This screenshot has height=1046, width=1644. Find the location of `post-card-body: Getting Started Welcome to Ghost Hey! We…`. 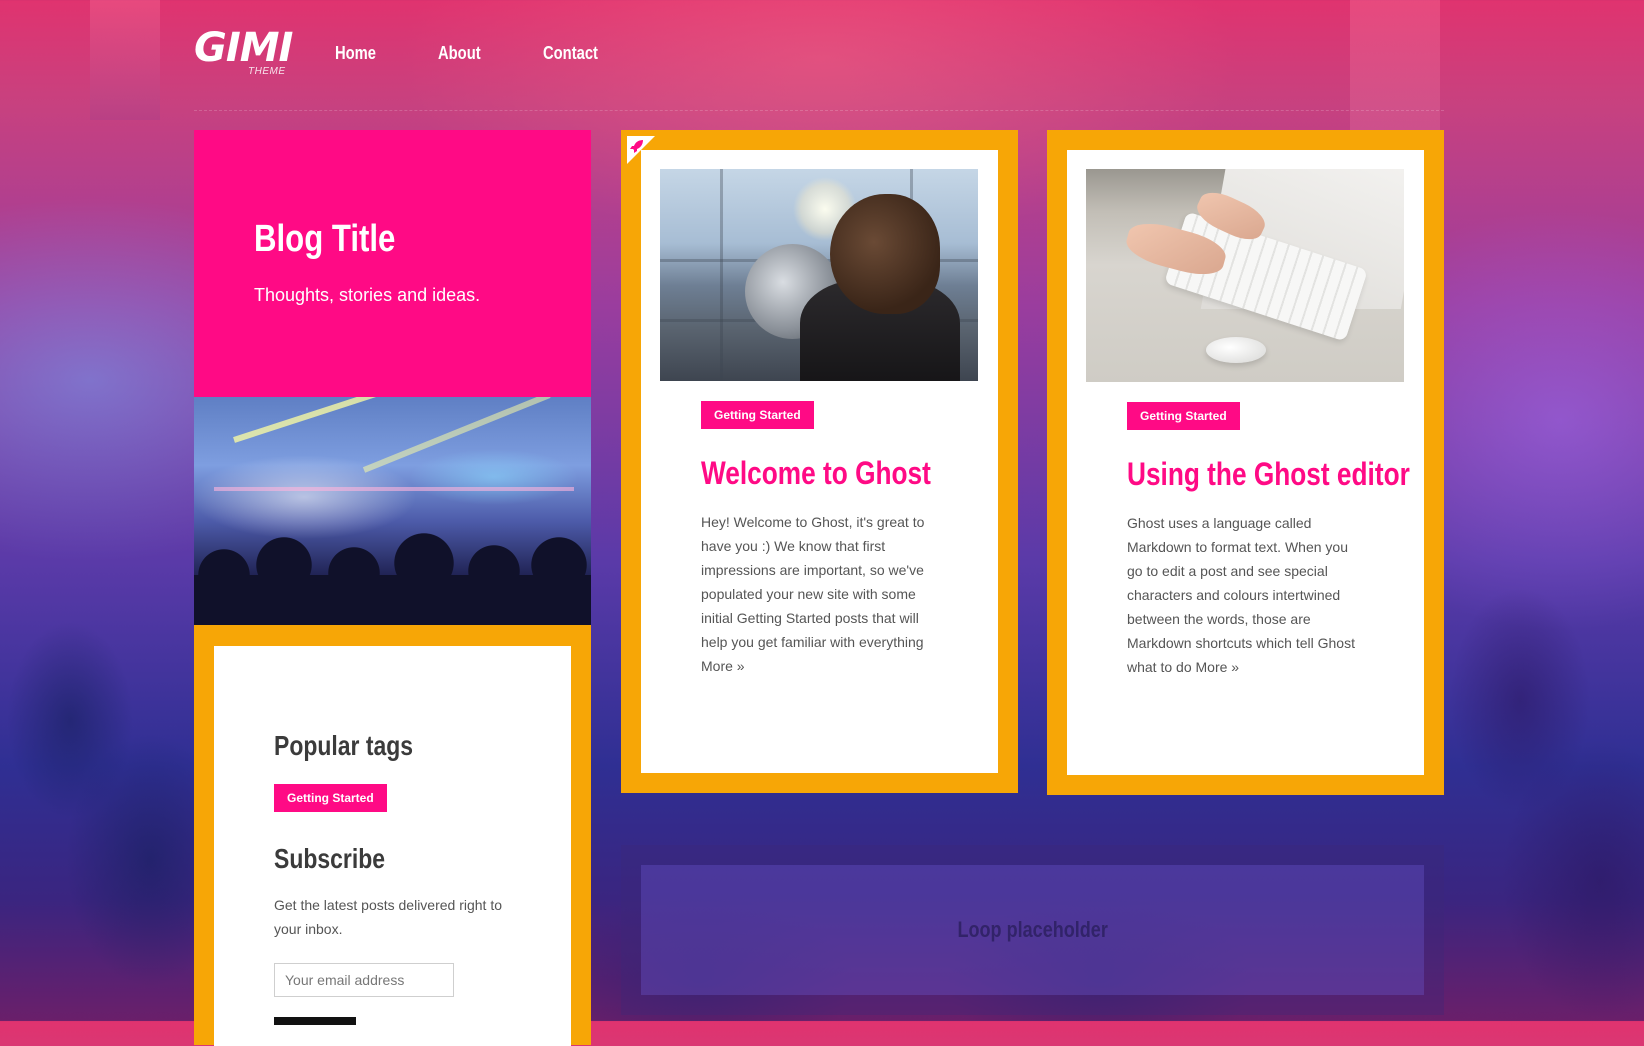

post-card-body: Getting Started Welcome to Ghost Hey! We… is located at coordinates (819, 461).